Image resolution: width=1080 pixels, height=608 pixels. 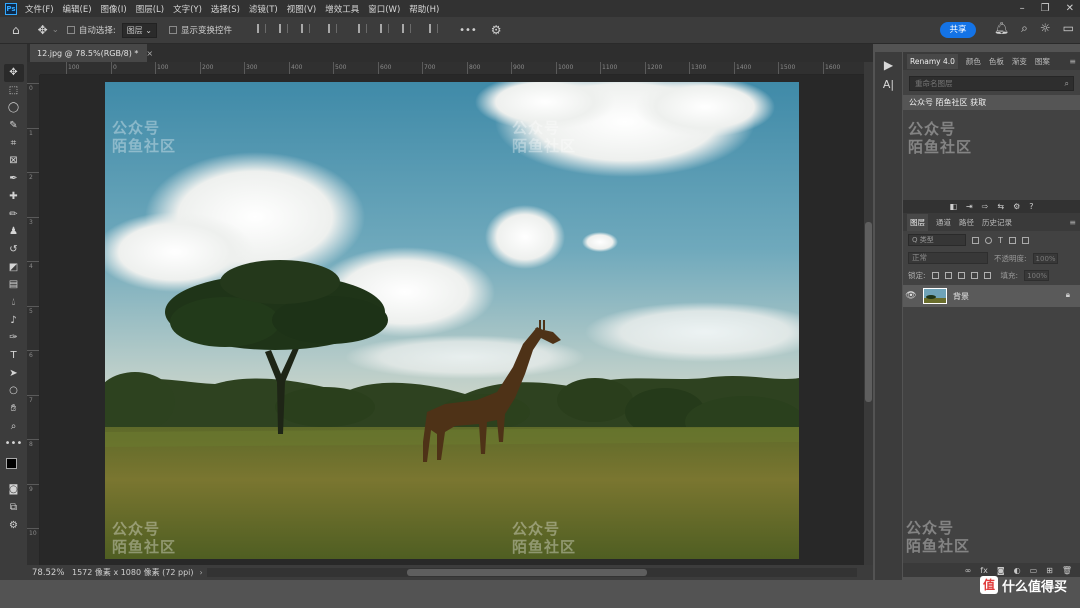 What do you see at coordinates (201, 572) in the screenshot?
I see `chevron-right-icon: ›` at bounding box center [201, 572].